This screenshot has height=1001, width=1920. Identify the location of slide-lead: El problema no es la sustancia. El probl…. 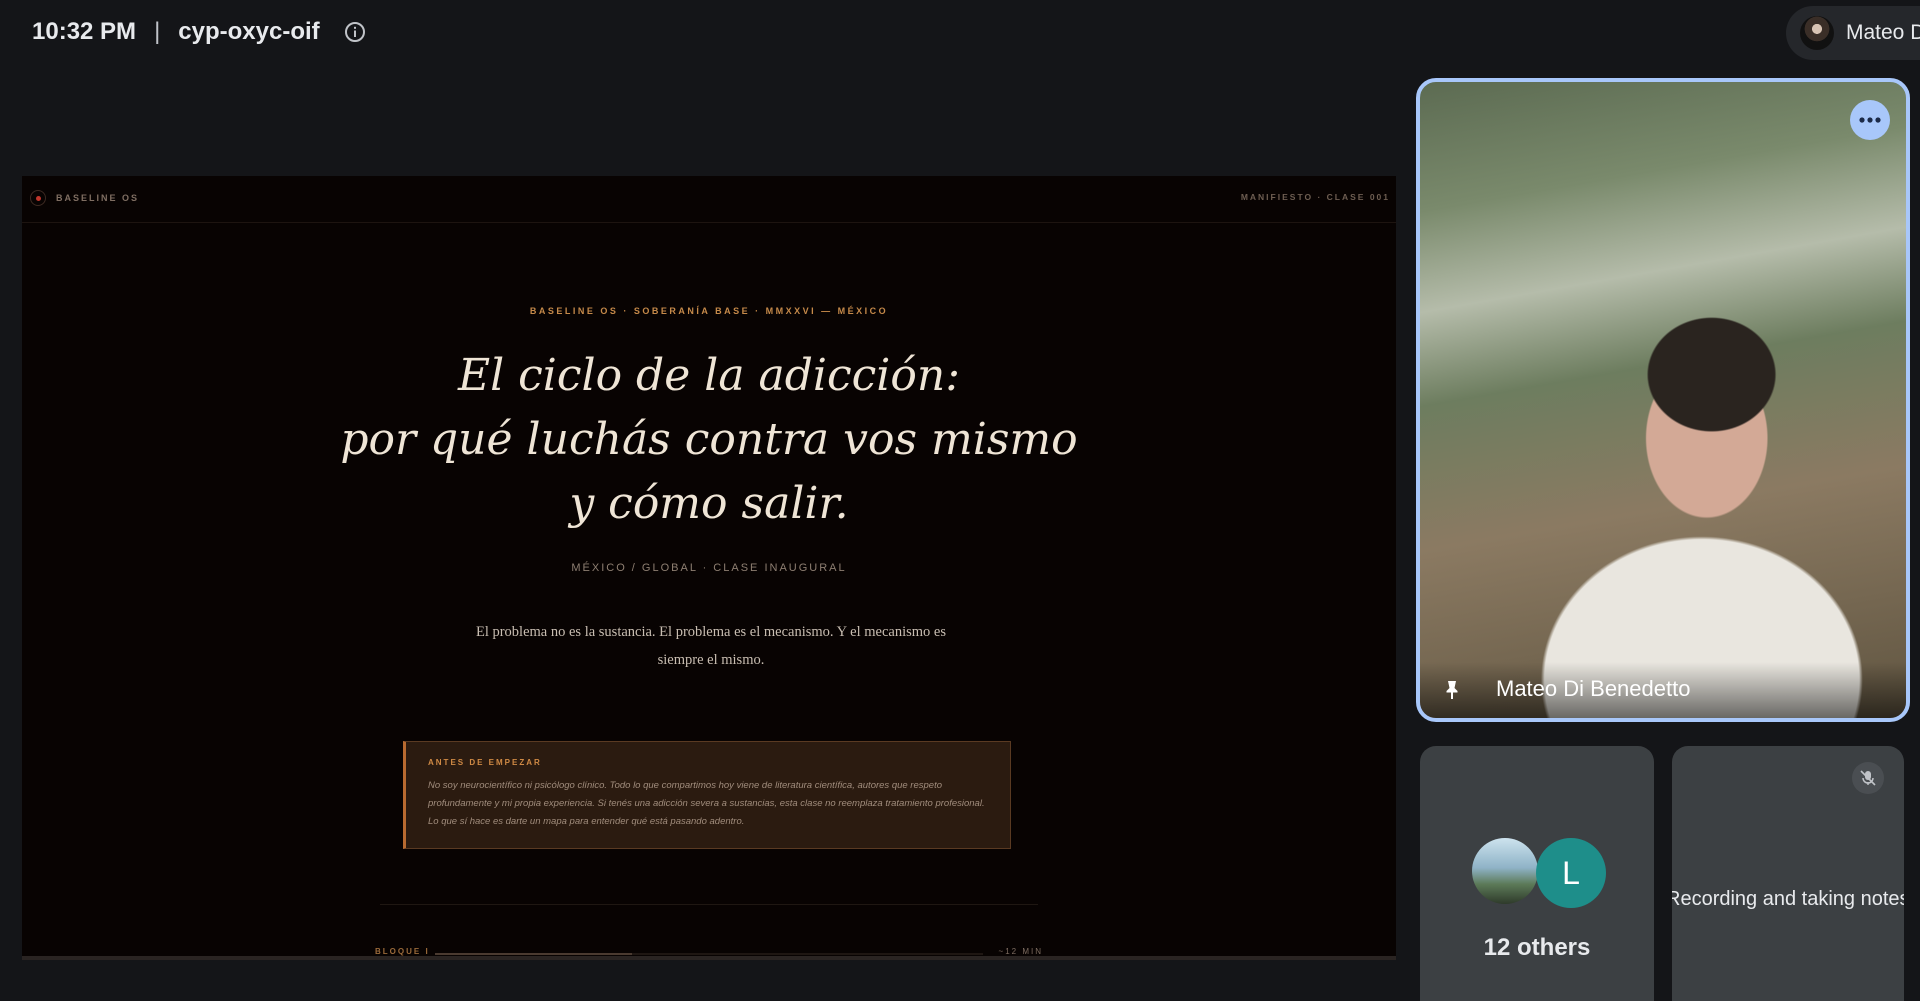
(711, 646).